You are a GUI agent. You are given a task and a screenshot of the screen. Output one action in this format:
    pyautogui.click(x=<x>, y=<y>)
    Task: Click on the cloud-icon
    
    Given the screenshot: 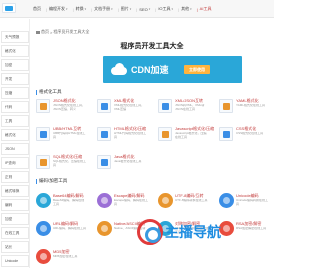 What is the action you would take?
    pyautogui.click(x=119, y=69)
    